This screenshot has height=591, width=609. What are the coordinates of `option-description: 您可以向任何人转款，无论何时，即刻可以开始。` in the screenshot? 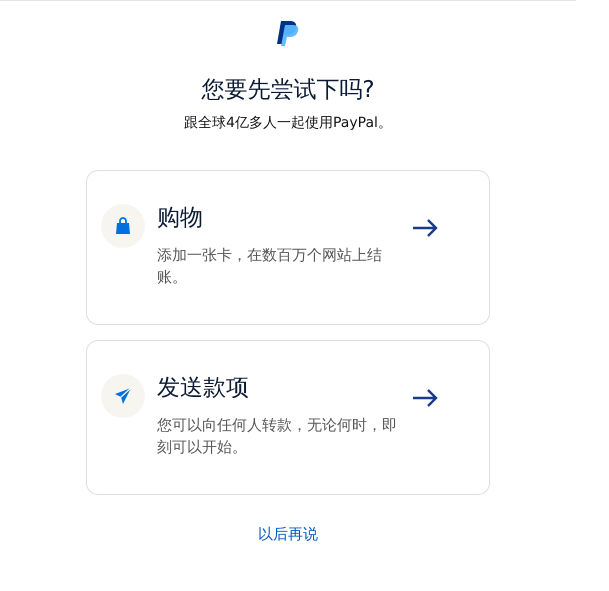 It's located at (277, 436).